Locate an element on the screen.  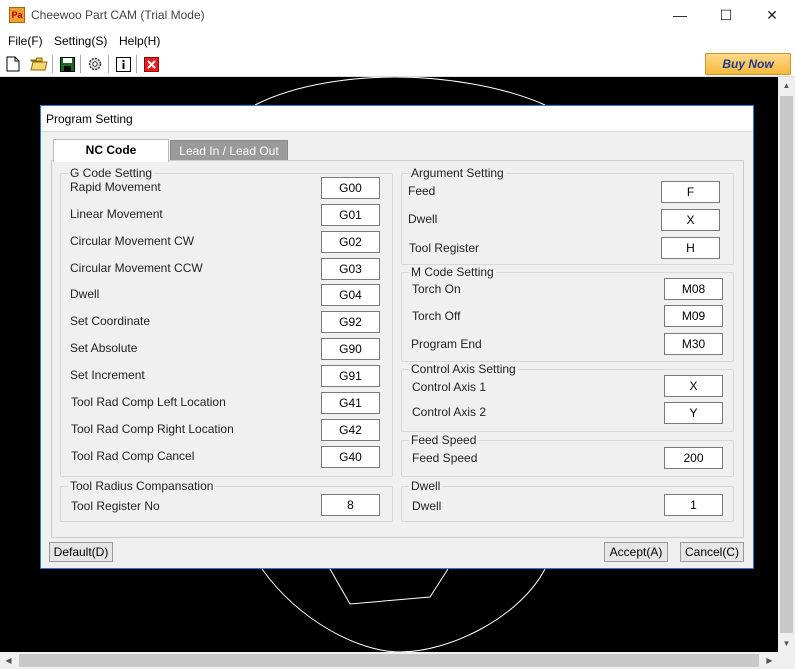
save-icon is located at coordinates (67, 64).